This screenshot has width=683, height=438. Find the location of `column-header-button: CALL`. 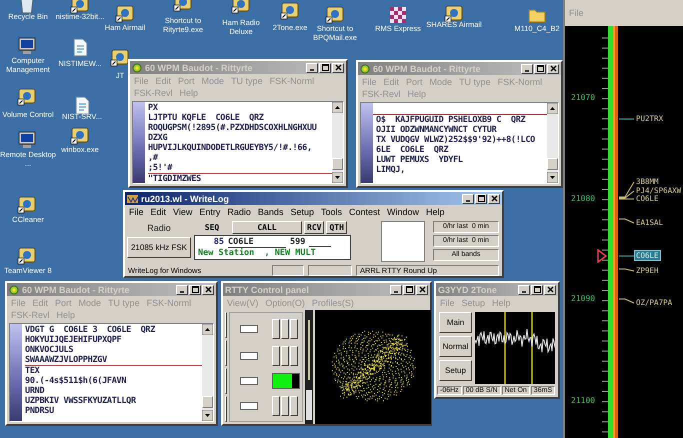

column-header-button: CALL is located at coordinates (267, 227).